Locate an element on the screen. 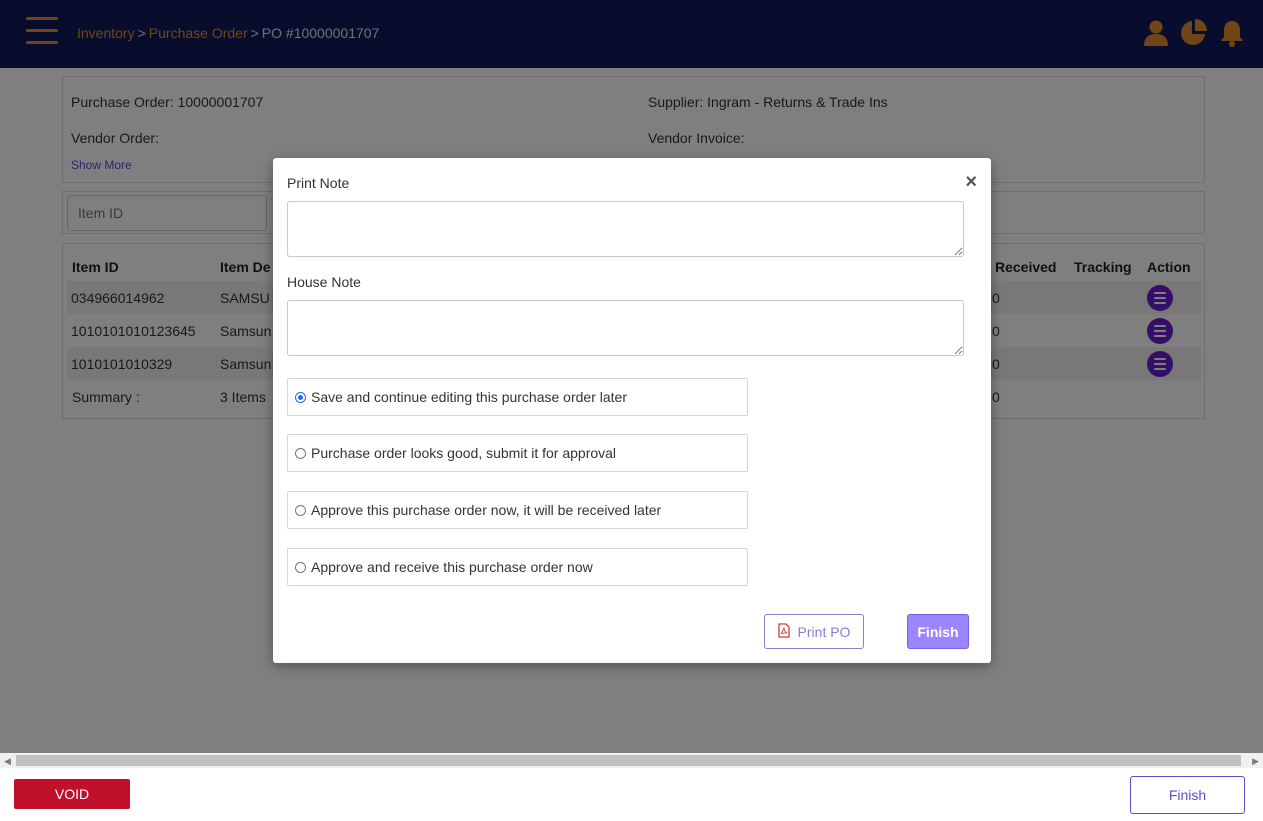 The image size is (1263, 821). modal-finish-button: Finish is located at coordinates (938, 631).